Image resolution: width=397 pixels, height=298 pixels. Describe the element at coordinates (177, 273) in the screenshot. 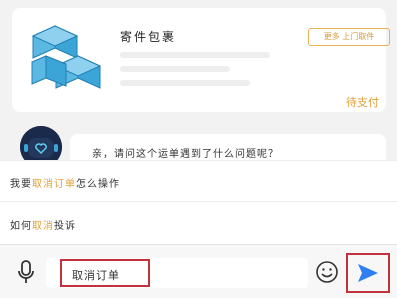

I see `message-input: 取消订单` at that location.